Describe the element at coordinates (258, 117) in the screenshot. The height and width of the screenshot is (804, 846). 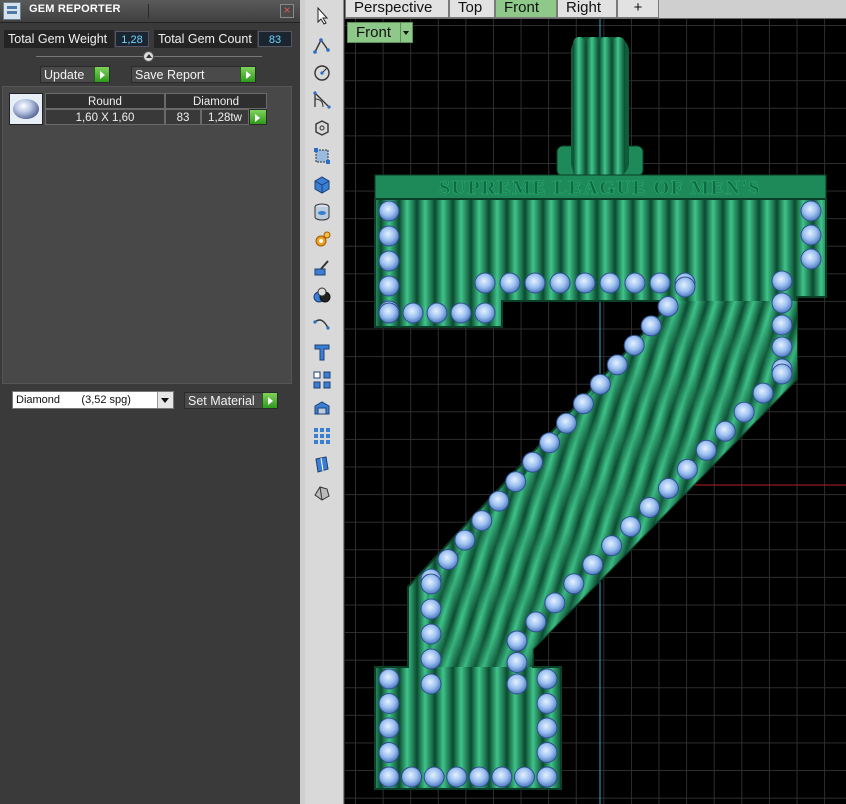
I see `gem-row-select-button` at that location.